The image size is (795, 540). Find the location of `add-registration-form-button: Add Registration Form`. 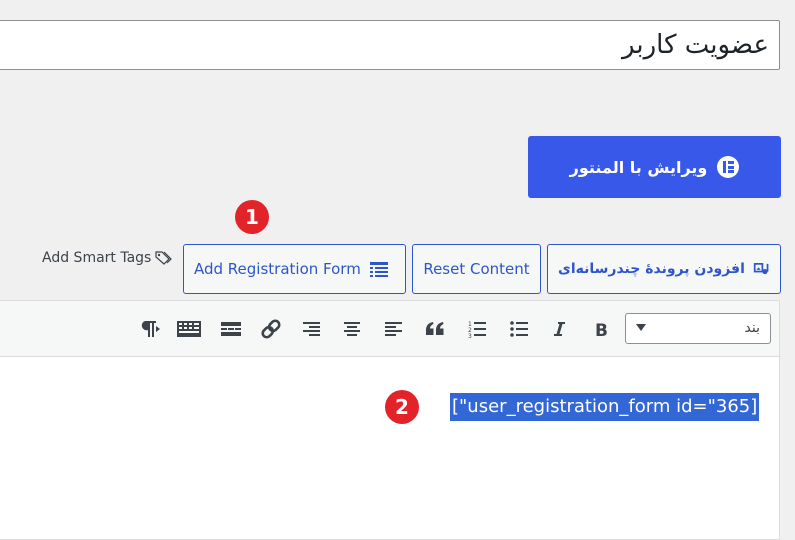

add-registration-form-button: Add Registration Form is located at coordinates (294, 269).